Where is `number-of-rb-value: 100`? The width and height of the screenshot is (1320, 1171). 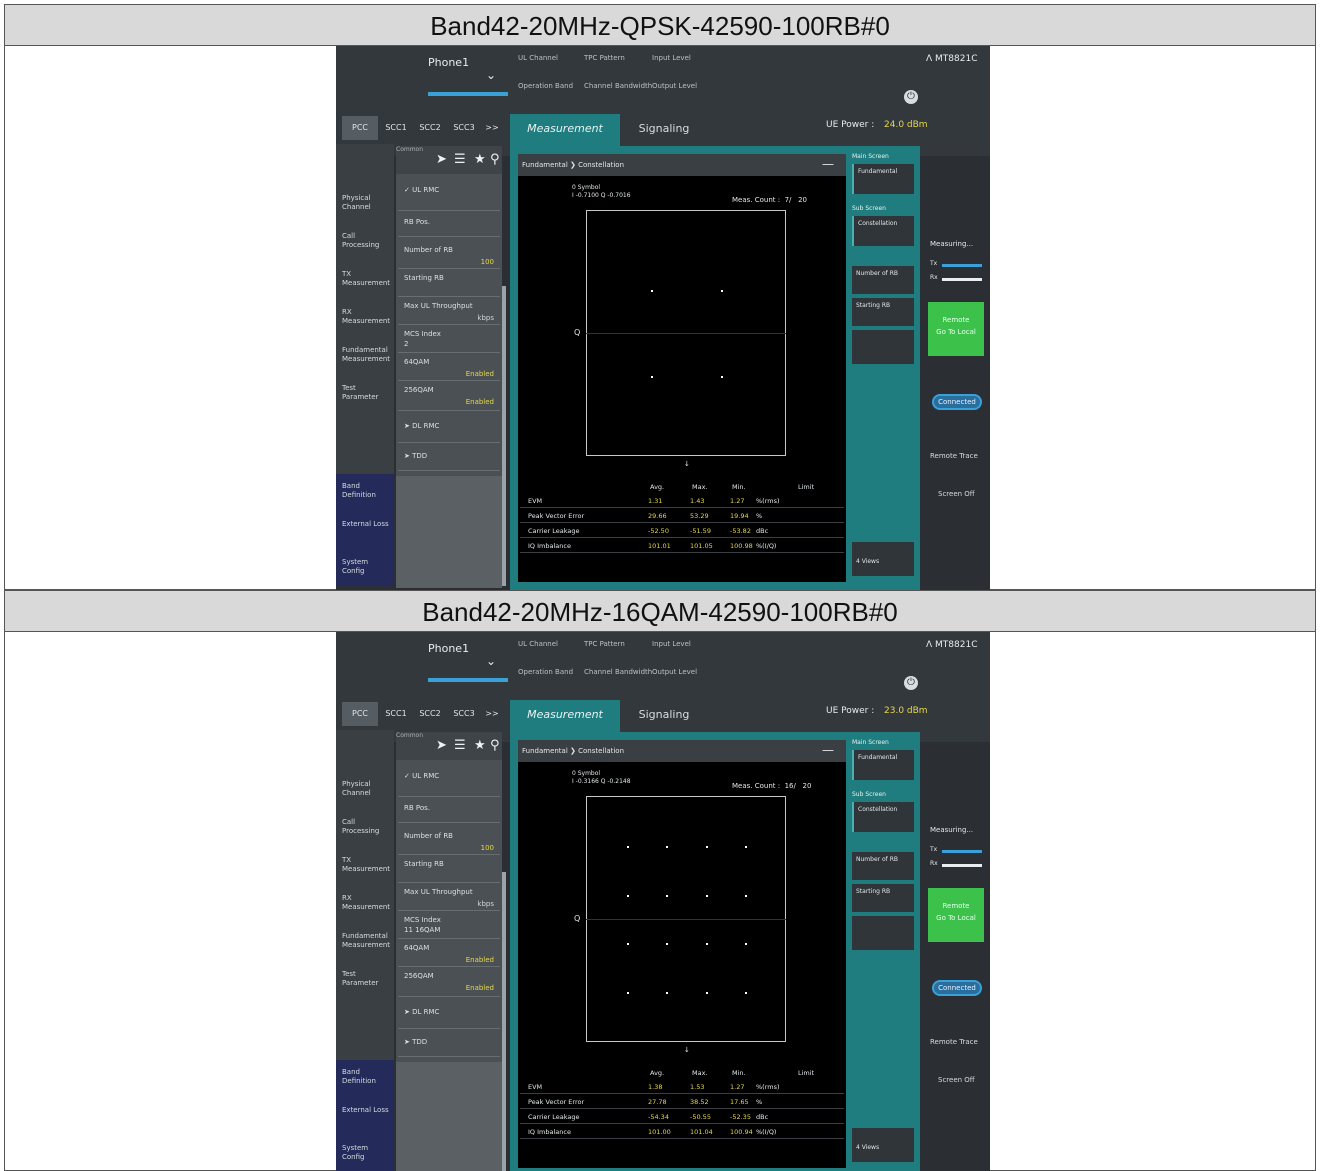 number-of-rb-value: 100 is located at coordinates (487, 848).